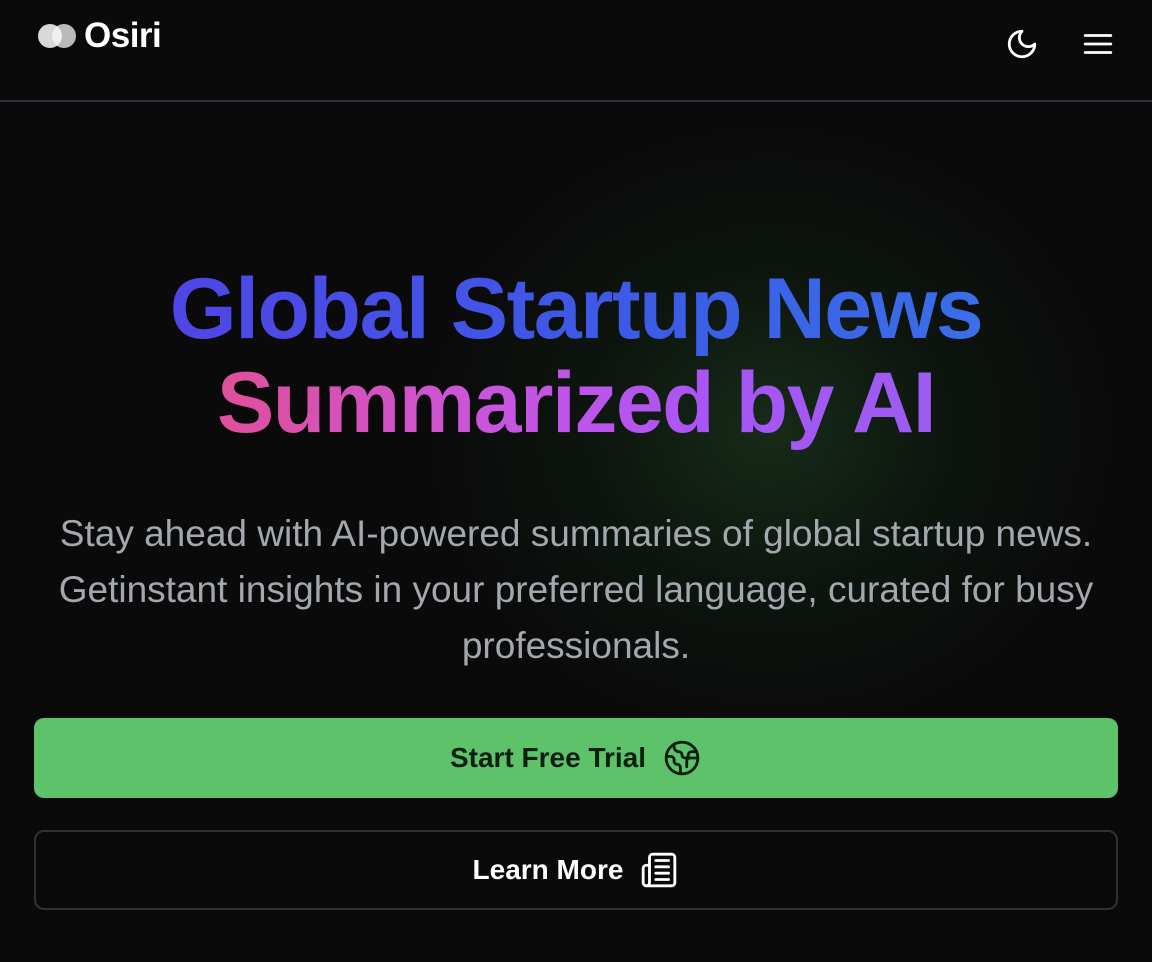 The width and height of the screenshot is (1152, 962). Describe the element at coordinates (58, 36) in the screenshot. I see `logo-icon` at that location.